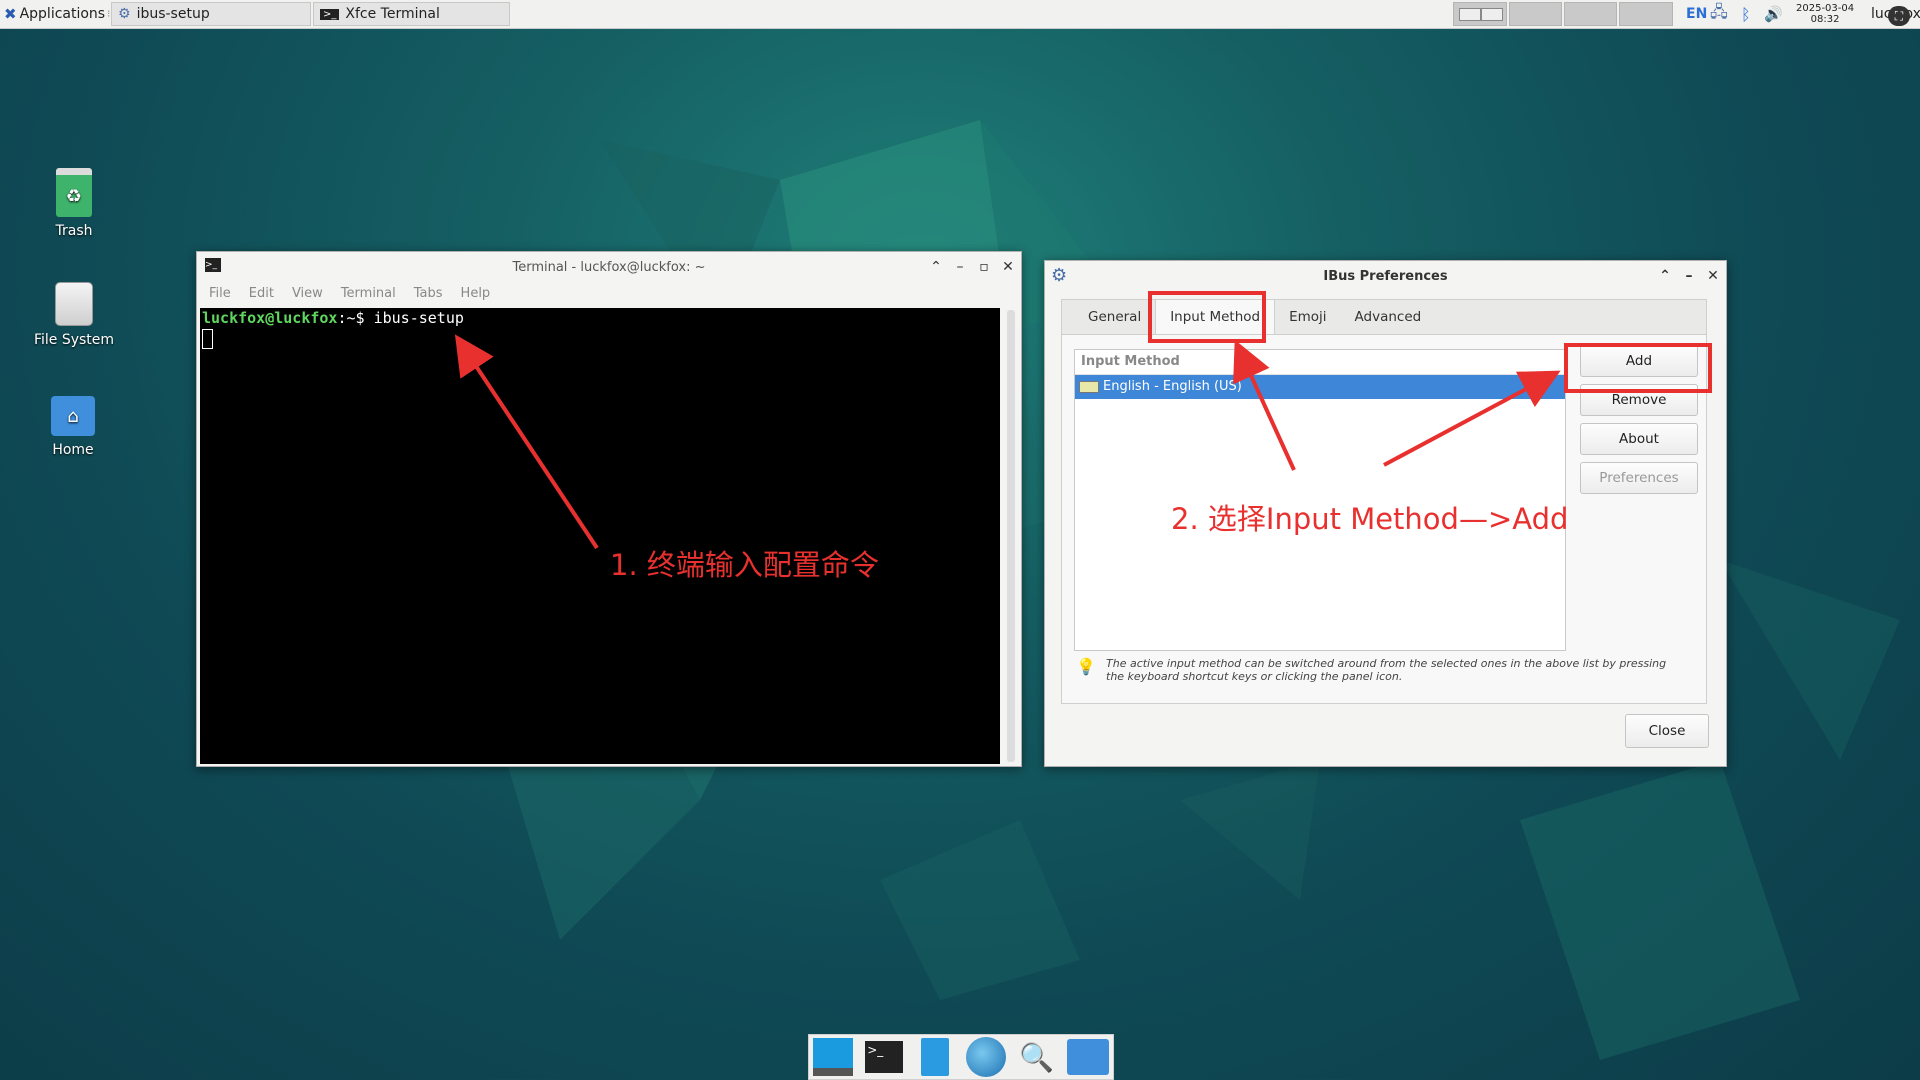 Image resolution: width=1920 pixels, height=1080 pixels. What do you see at coordinates (1011, 536) in the screenshot?
I see `terminal-scrollbar` at bounding box center [1011, 536].